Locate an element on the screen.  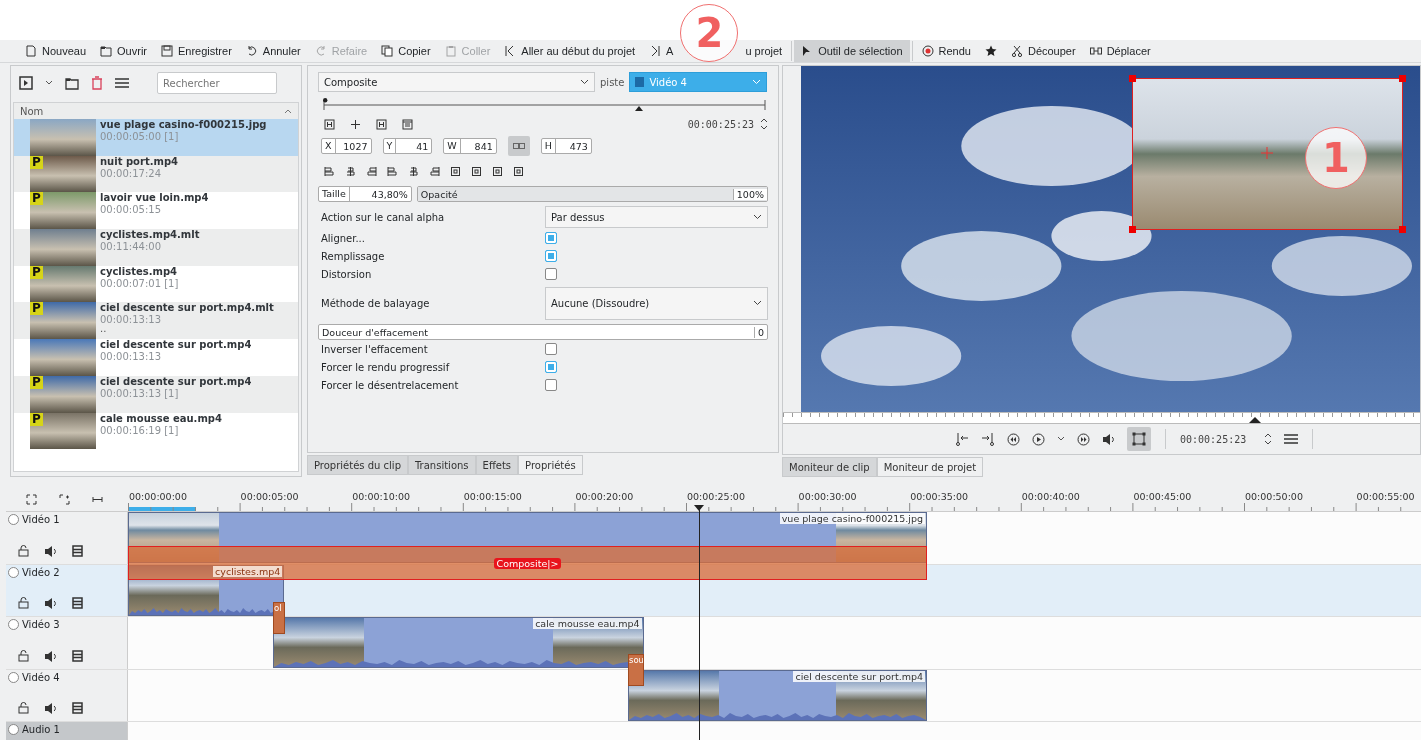
toolbar-button: u projet is located at coordinates (764, 51).